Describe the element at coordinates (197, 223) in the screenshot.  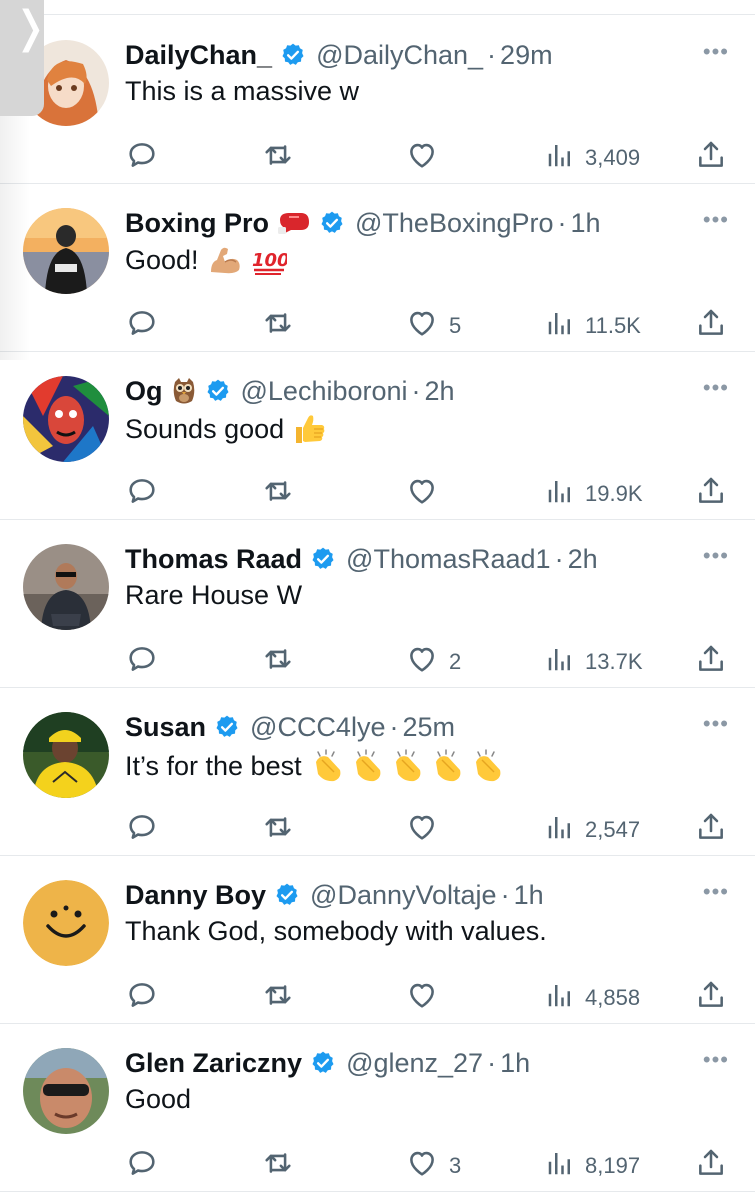
I see `display-name: Boxing Pro` at that location.